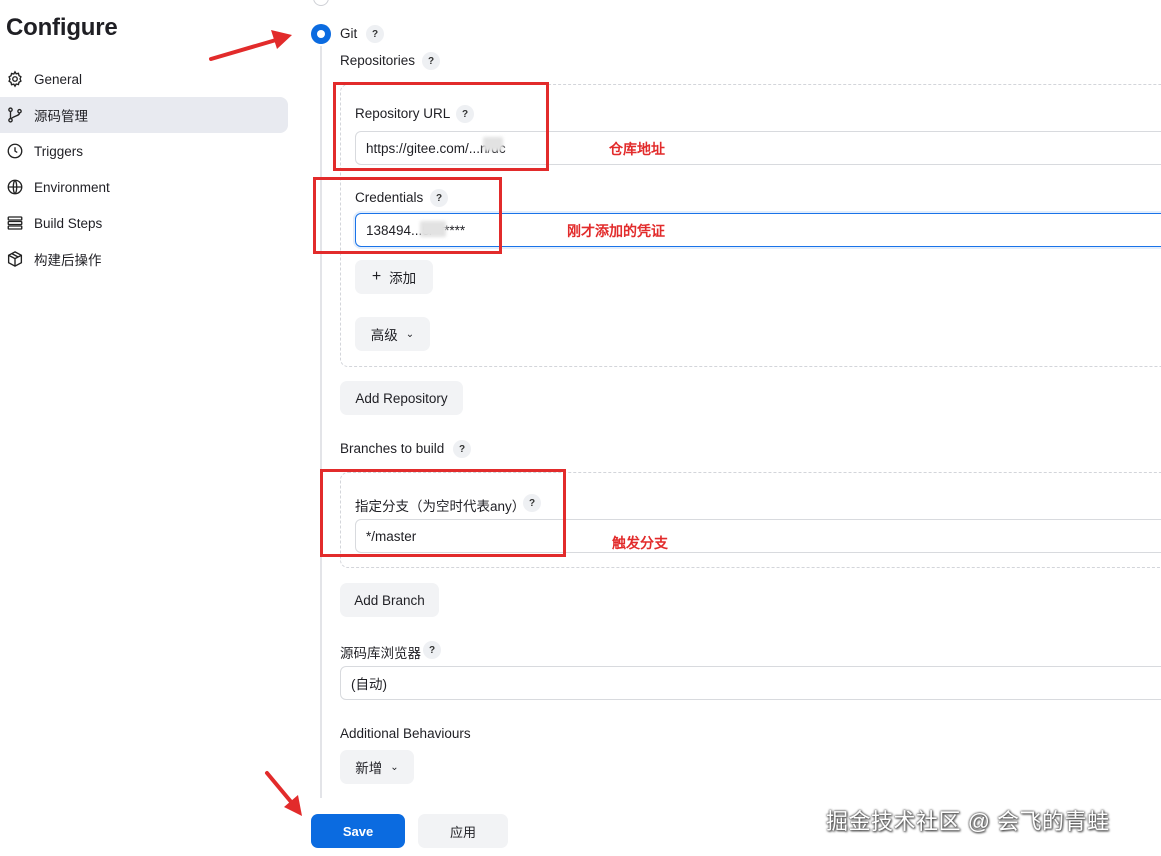 The image size is (1161, 856). I want to click on git-radio, so click(321, 34).